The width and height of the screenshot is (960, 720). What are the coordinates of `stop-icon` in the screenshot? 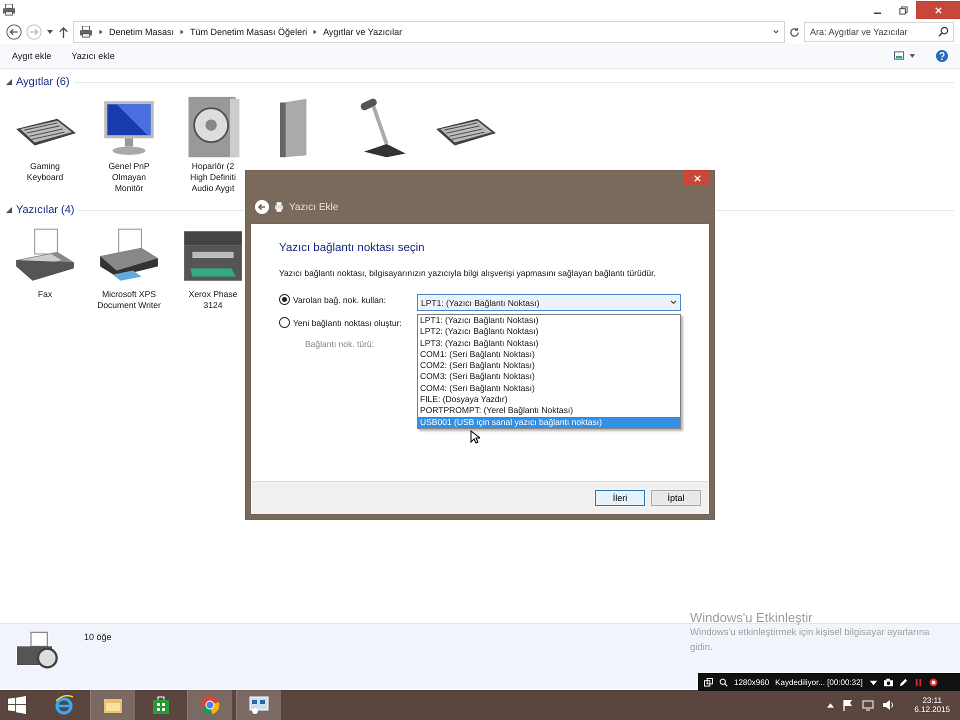 It's located at (933, 682).